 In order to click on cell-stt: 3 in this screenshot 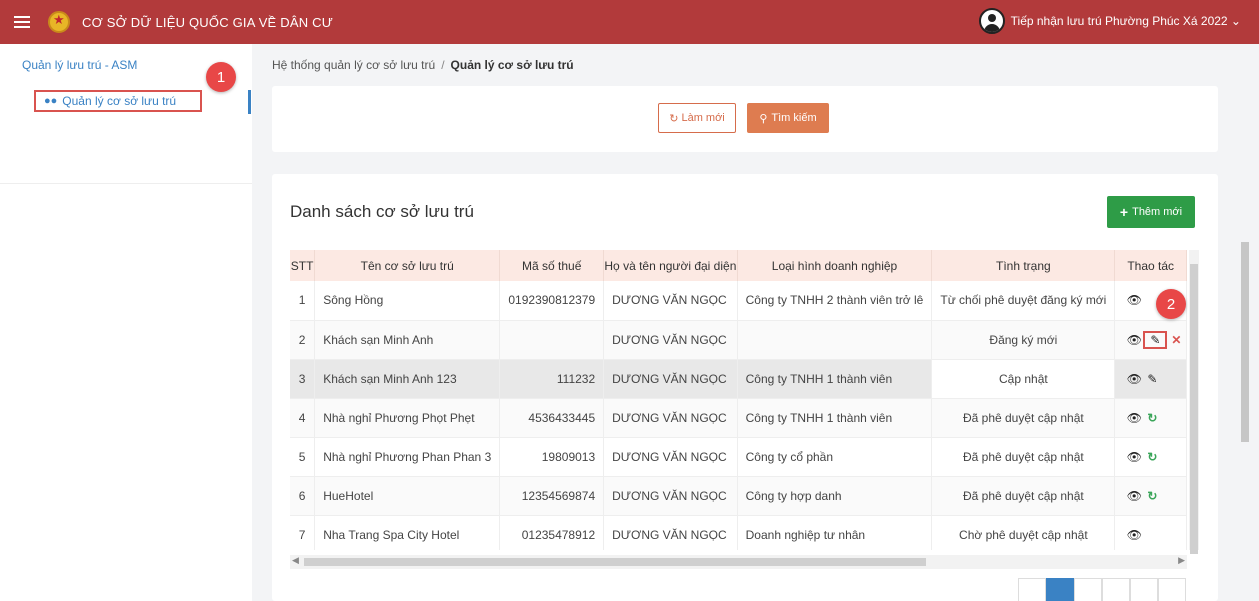, I will do `click(303, 379)`.